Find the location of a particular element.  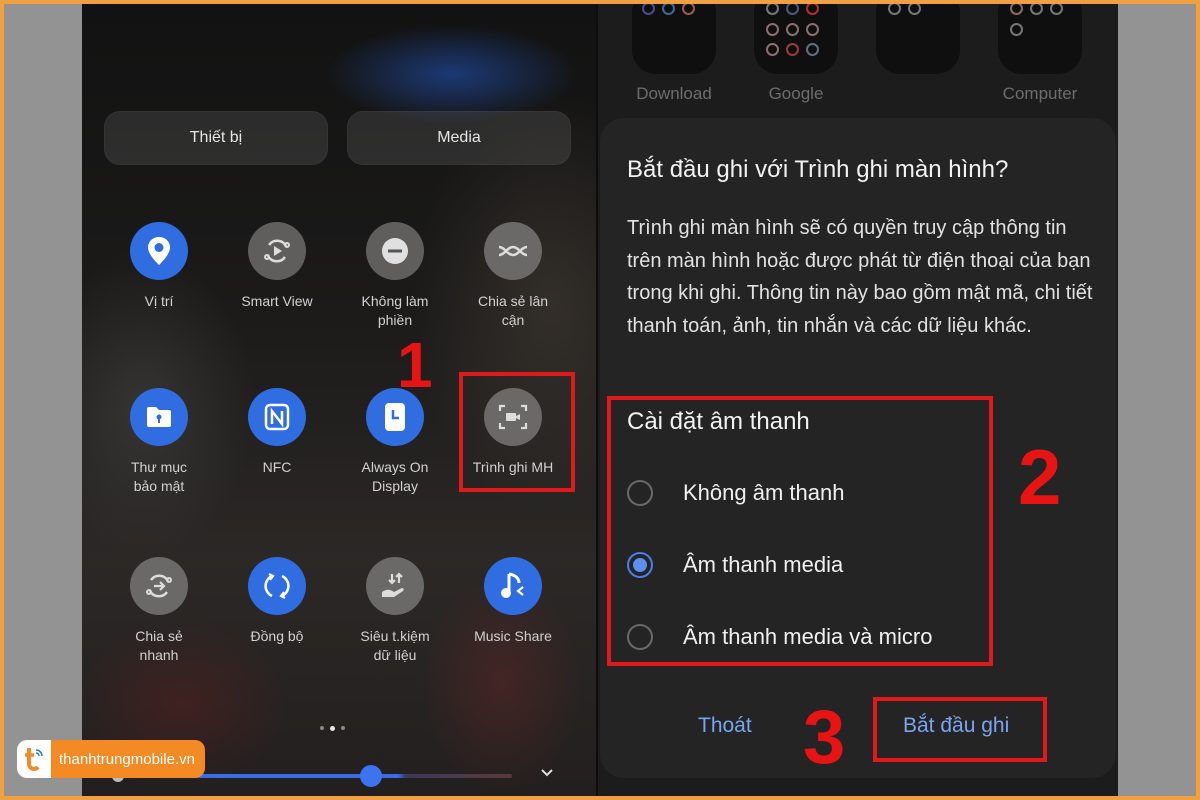

brand-logo-icon is located at coordinates (34, 759).